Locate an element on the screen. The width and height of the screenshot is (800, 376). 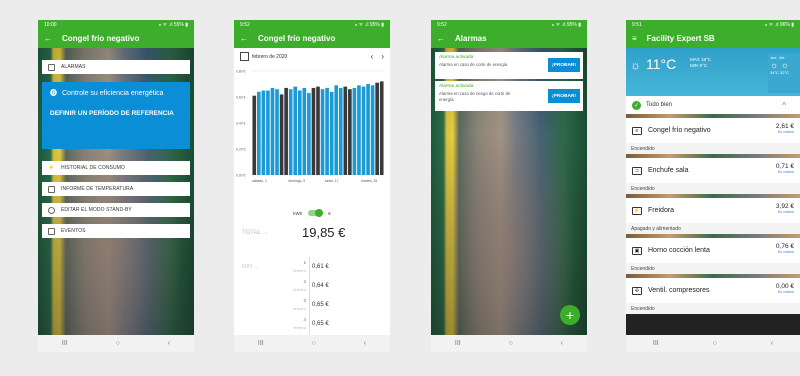
android-nav-bar: III ○ ‹ is located at coordinates (509, 343).